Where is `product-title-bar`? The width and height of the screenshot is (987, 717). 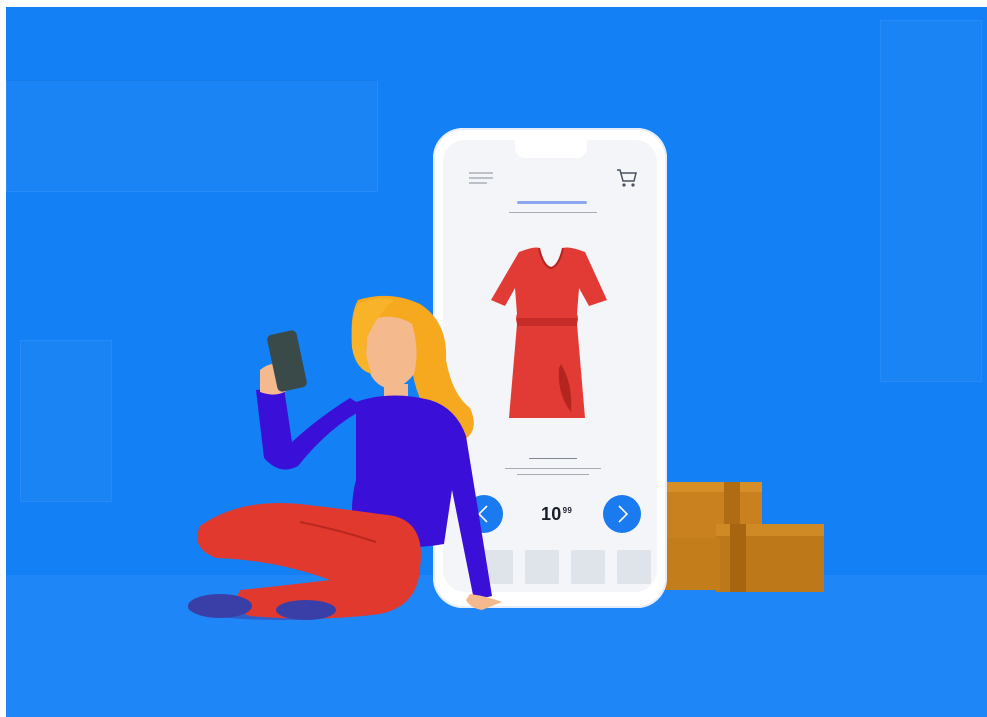 product-title-bar is located at coordinates (552, 202).